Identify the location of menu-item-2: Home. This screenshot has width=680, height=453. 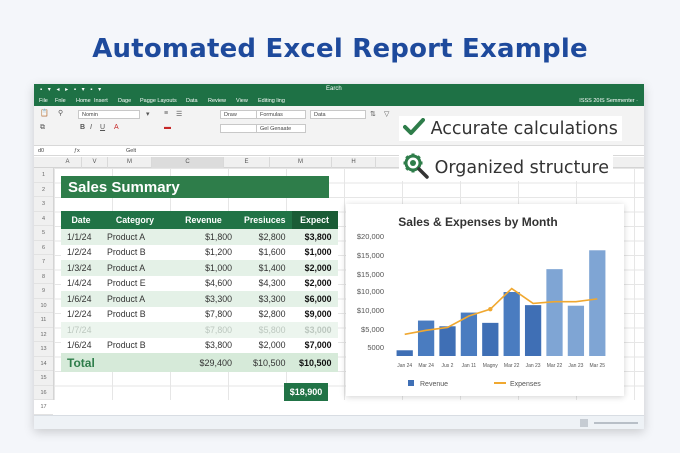
(83, 101).